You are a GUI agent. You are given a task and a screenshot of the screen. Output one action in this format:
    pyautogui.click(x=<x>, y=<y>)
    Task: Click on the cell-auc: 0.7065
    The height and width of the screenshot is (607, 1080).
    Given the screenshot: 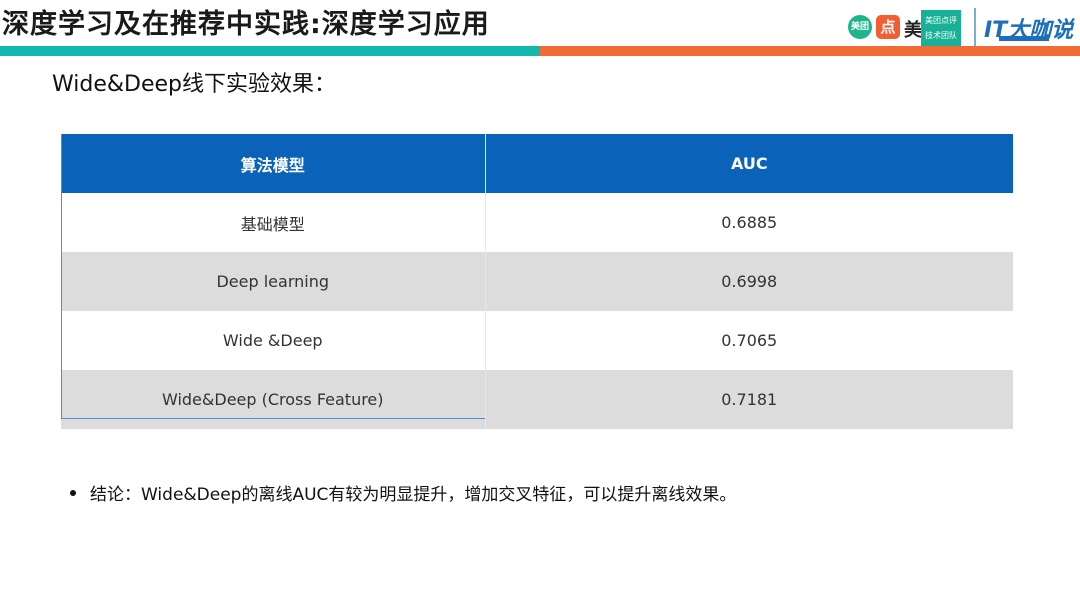 What is the action you would take?
    pyautogui.click(x=749, y=340)
    